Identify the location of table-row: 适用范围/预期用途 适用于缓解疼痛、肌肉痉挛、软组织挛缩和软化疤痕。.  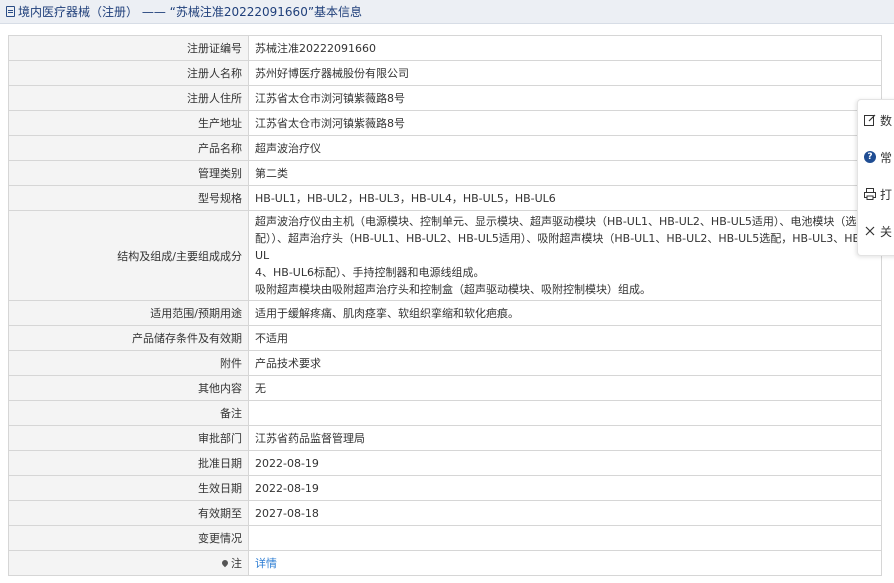
(445, 313).